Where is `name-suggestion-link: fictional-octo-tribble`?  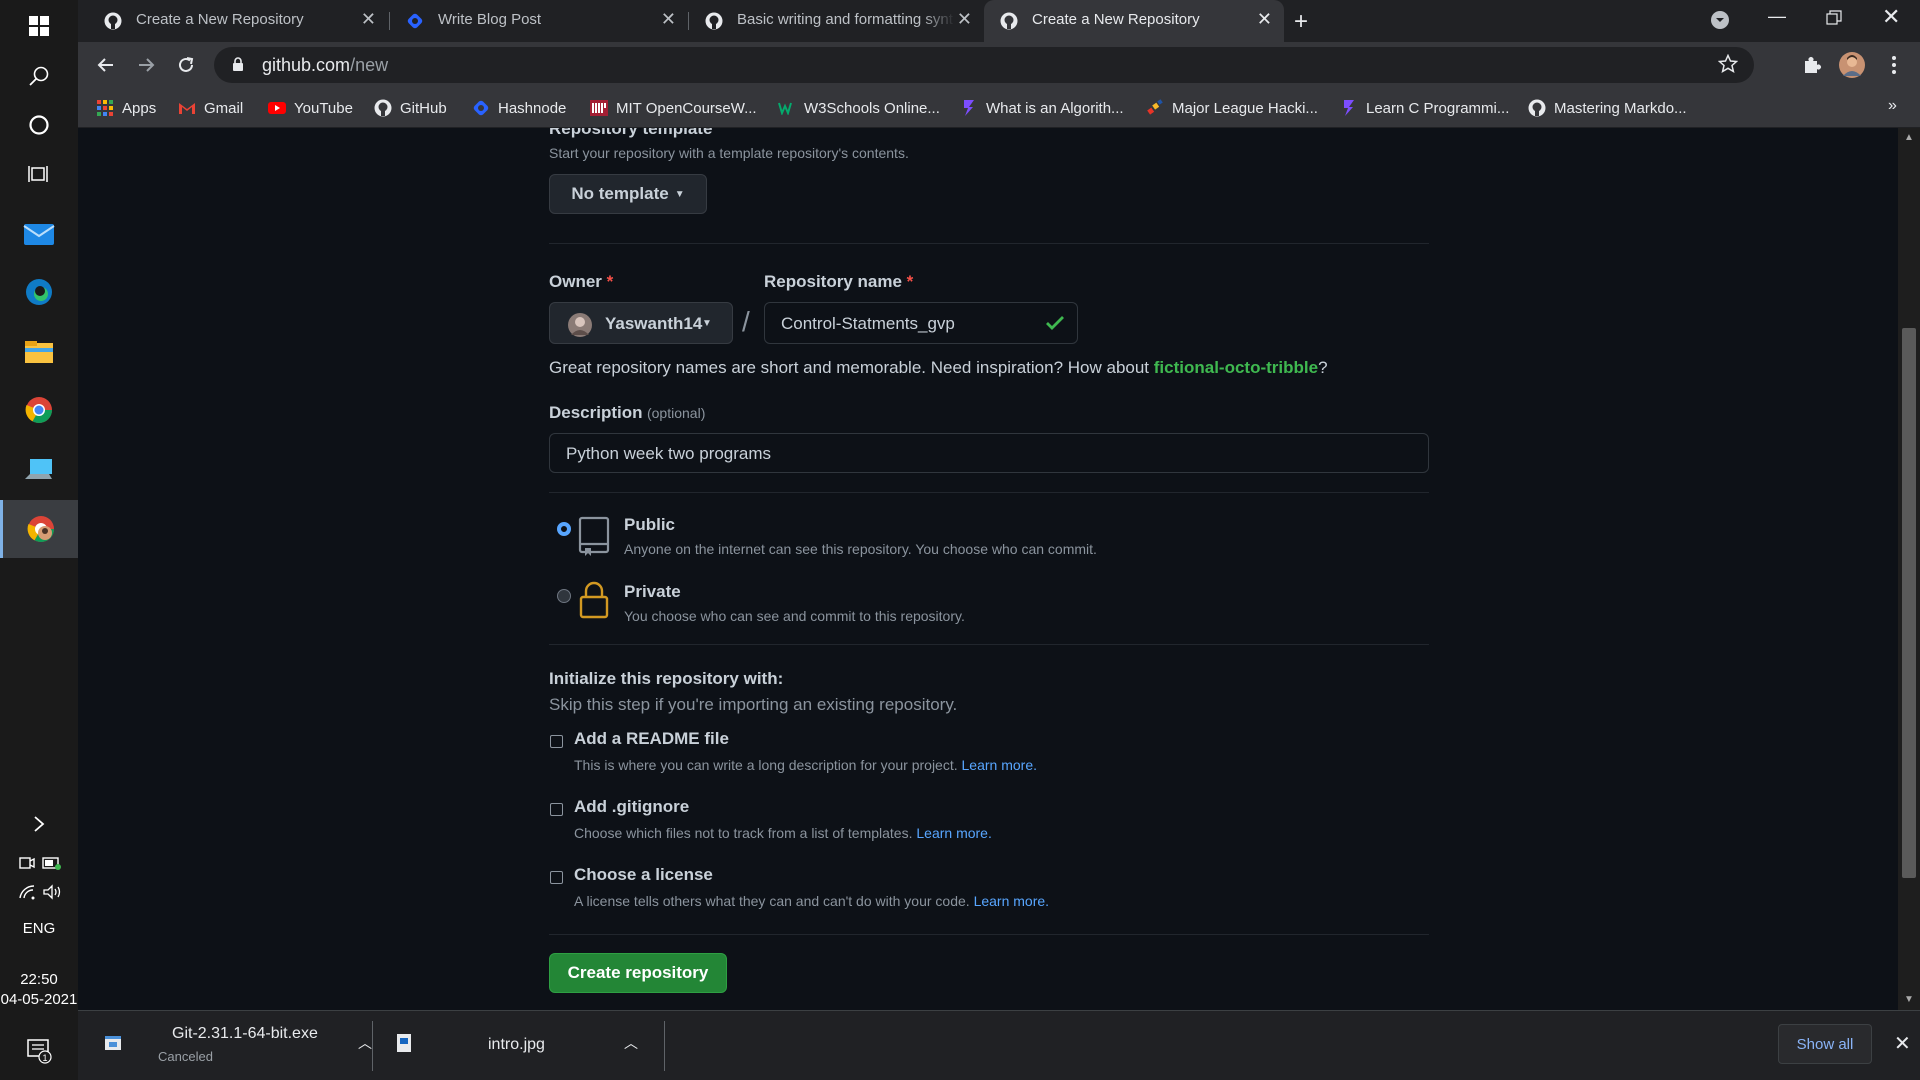
name-suggestion-link: fictional-octo-tribble is located at coordinates (1236, 367).